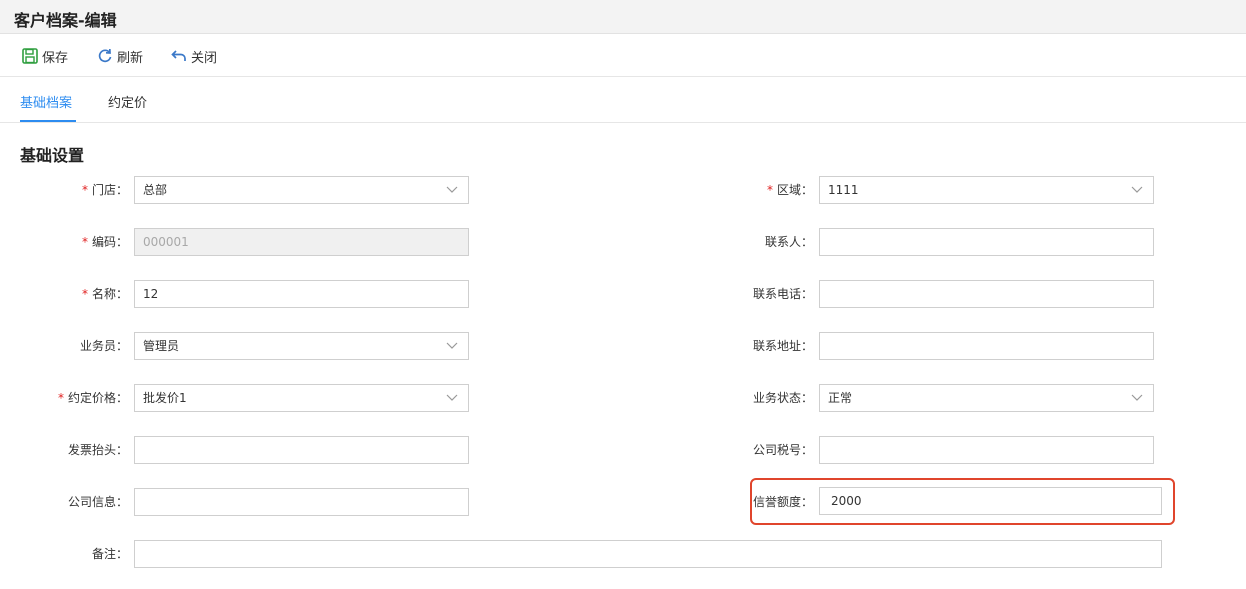 This screenshot has height=589, width=1246. I want to click on store-label: * 门店：, so click(104, 190).